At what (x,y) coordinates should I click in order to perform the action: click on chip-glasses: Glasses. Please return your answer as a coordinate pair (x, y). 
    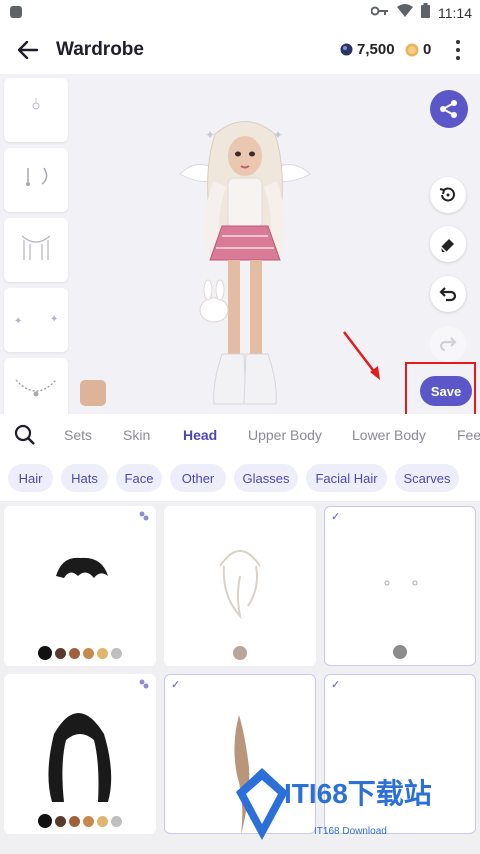
    Looking at the image, I should click on (266, 478).